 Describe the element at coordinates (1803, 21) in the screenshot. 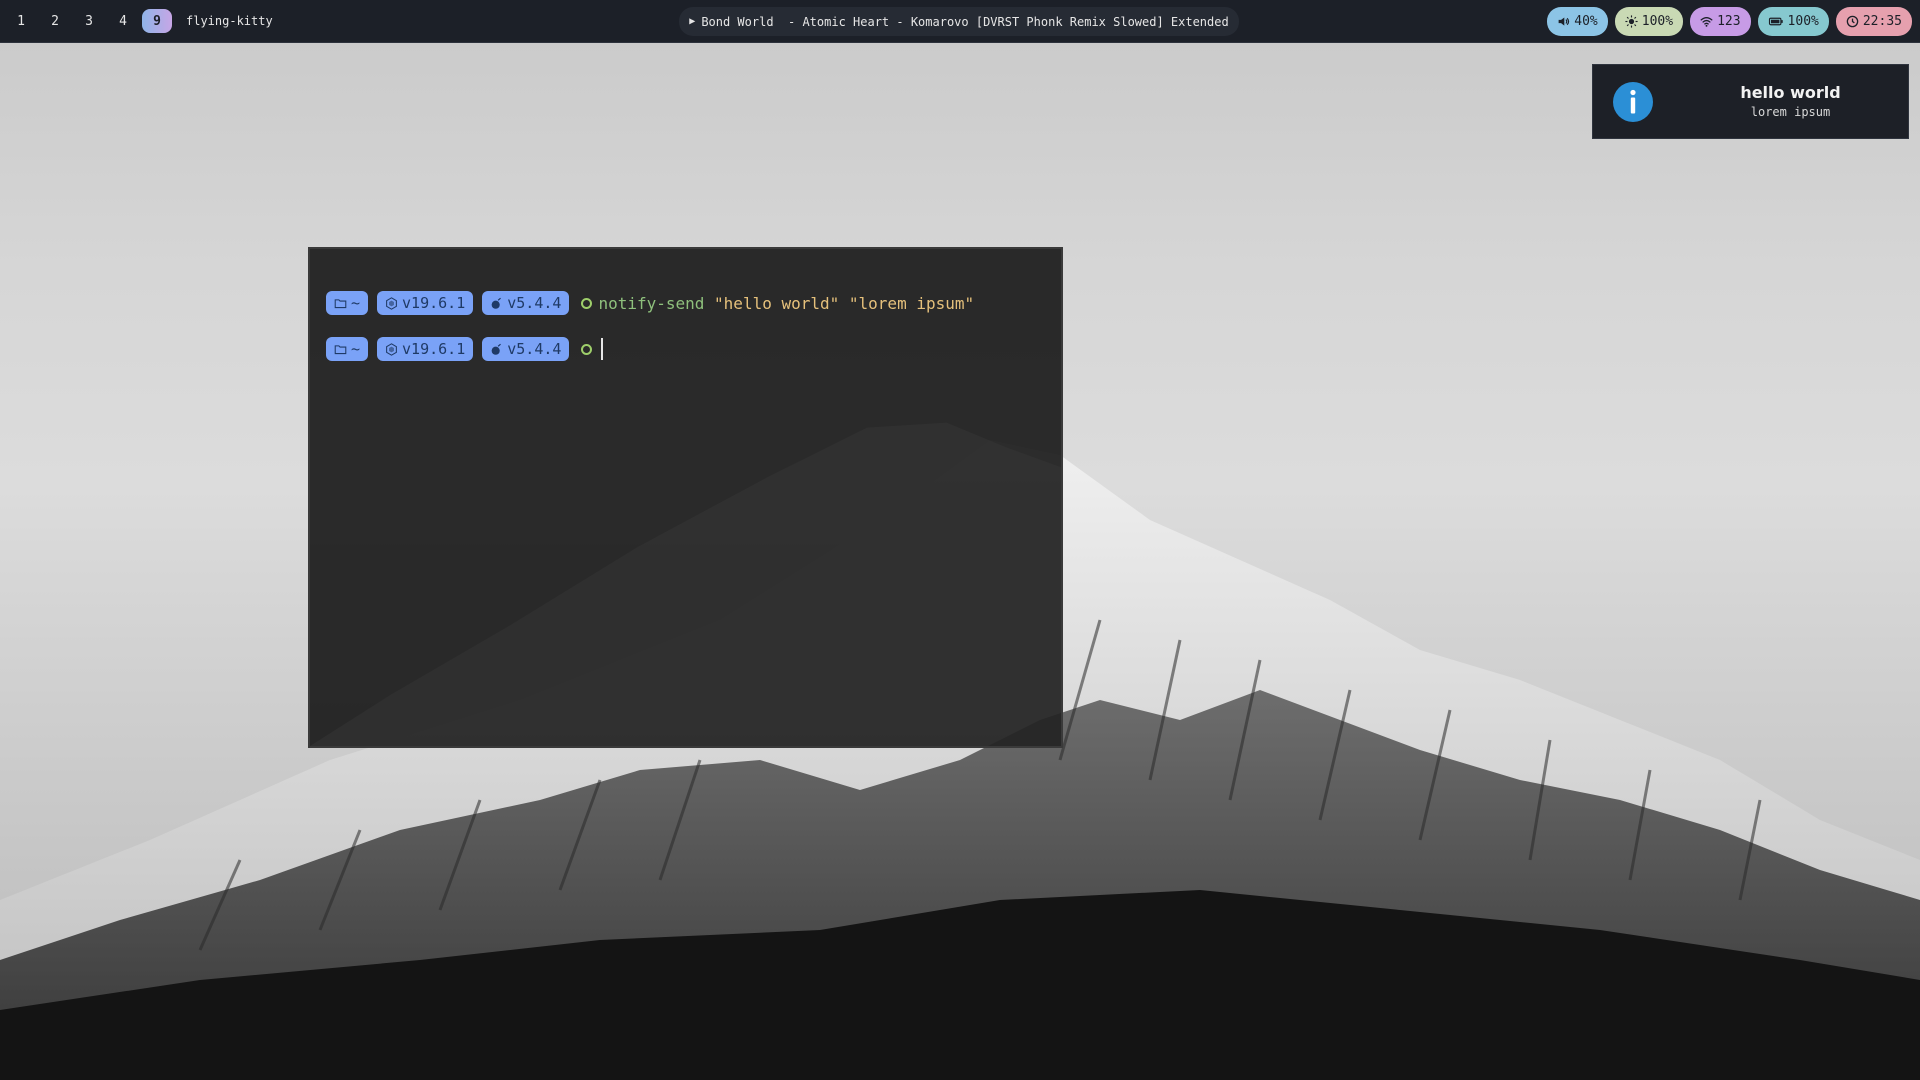

I see `battery-value: 100%` at that location.